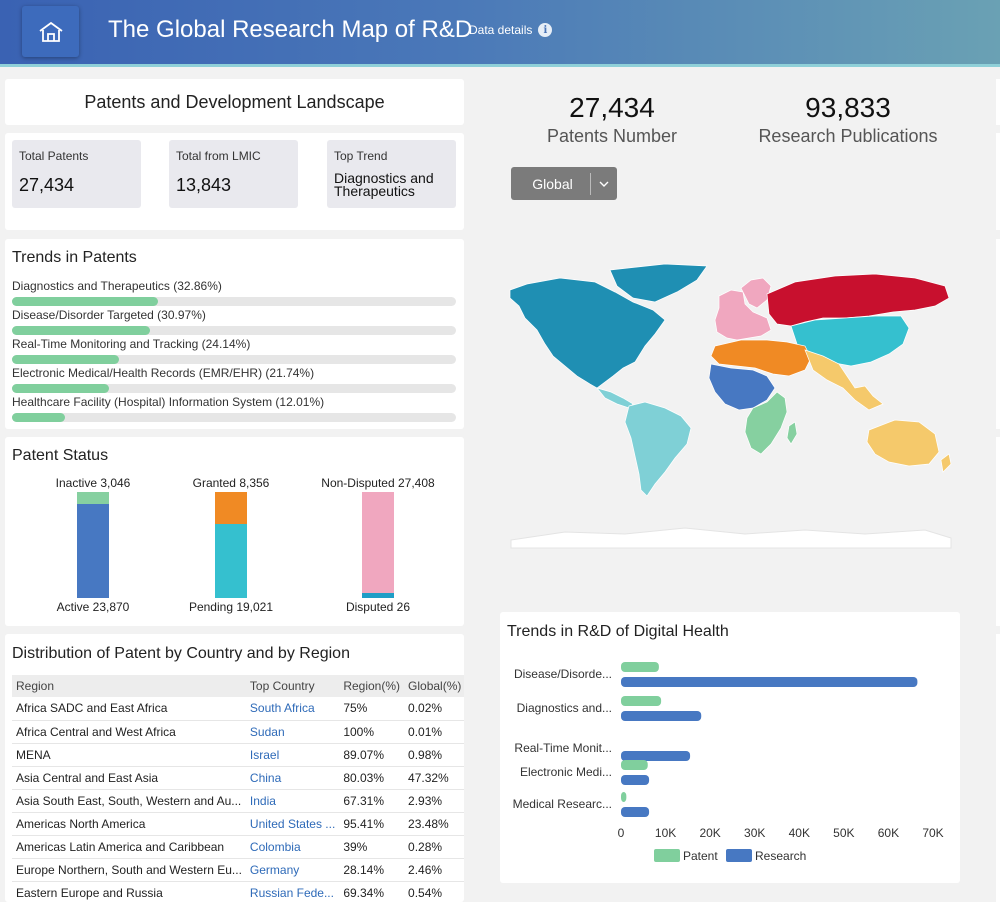  What do you see at coordinates (946, 463) in the screenshot?
I see `map-region-new-zealand` at bounding box center [946, 463].